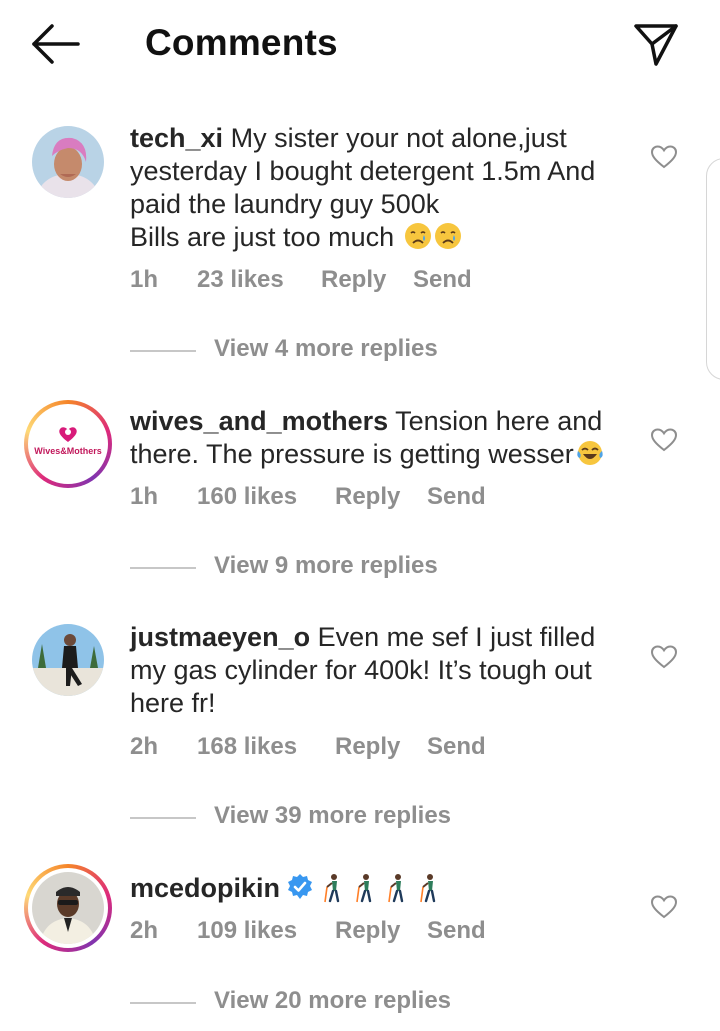 Image resolution: width=720 pixels, height=1031 pixels. What do you see at coordinates (333, 1000) in the screenshot?
I see `view-replies-label: View 20 more replies` at bounding box center [333, 1000].